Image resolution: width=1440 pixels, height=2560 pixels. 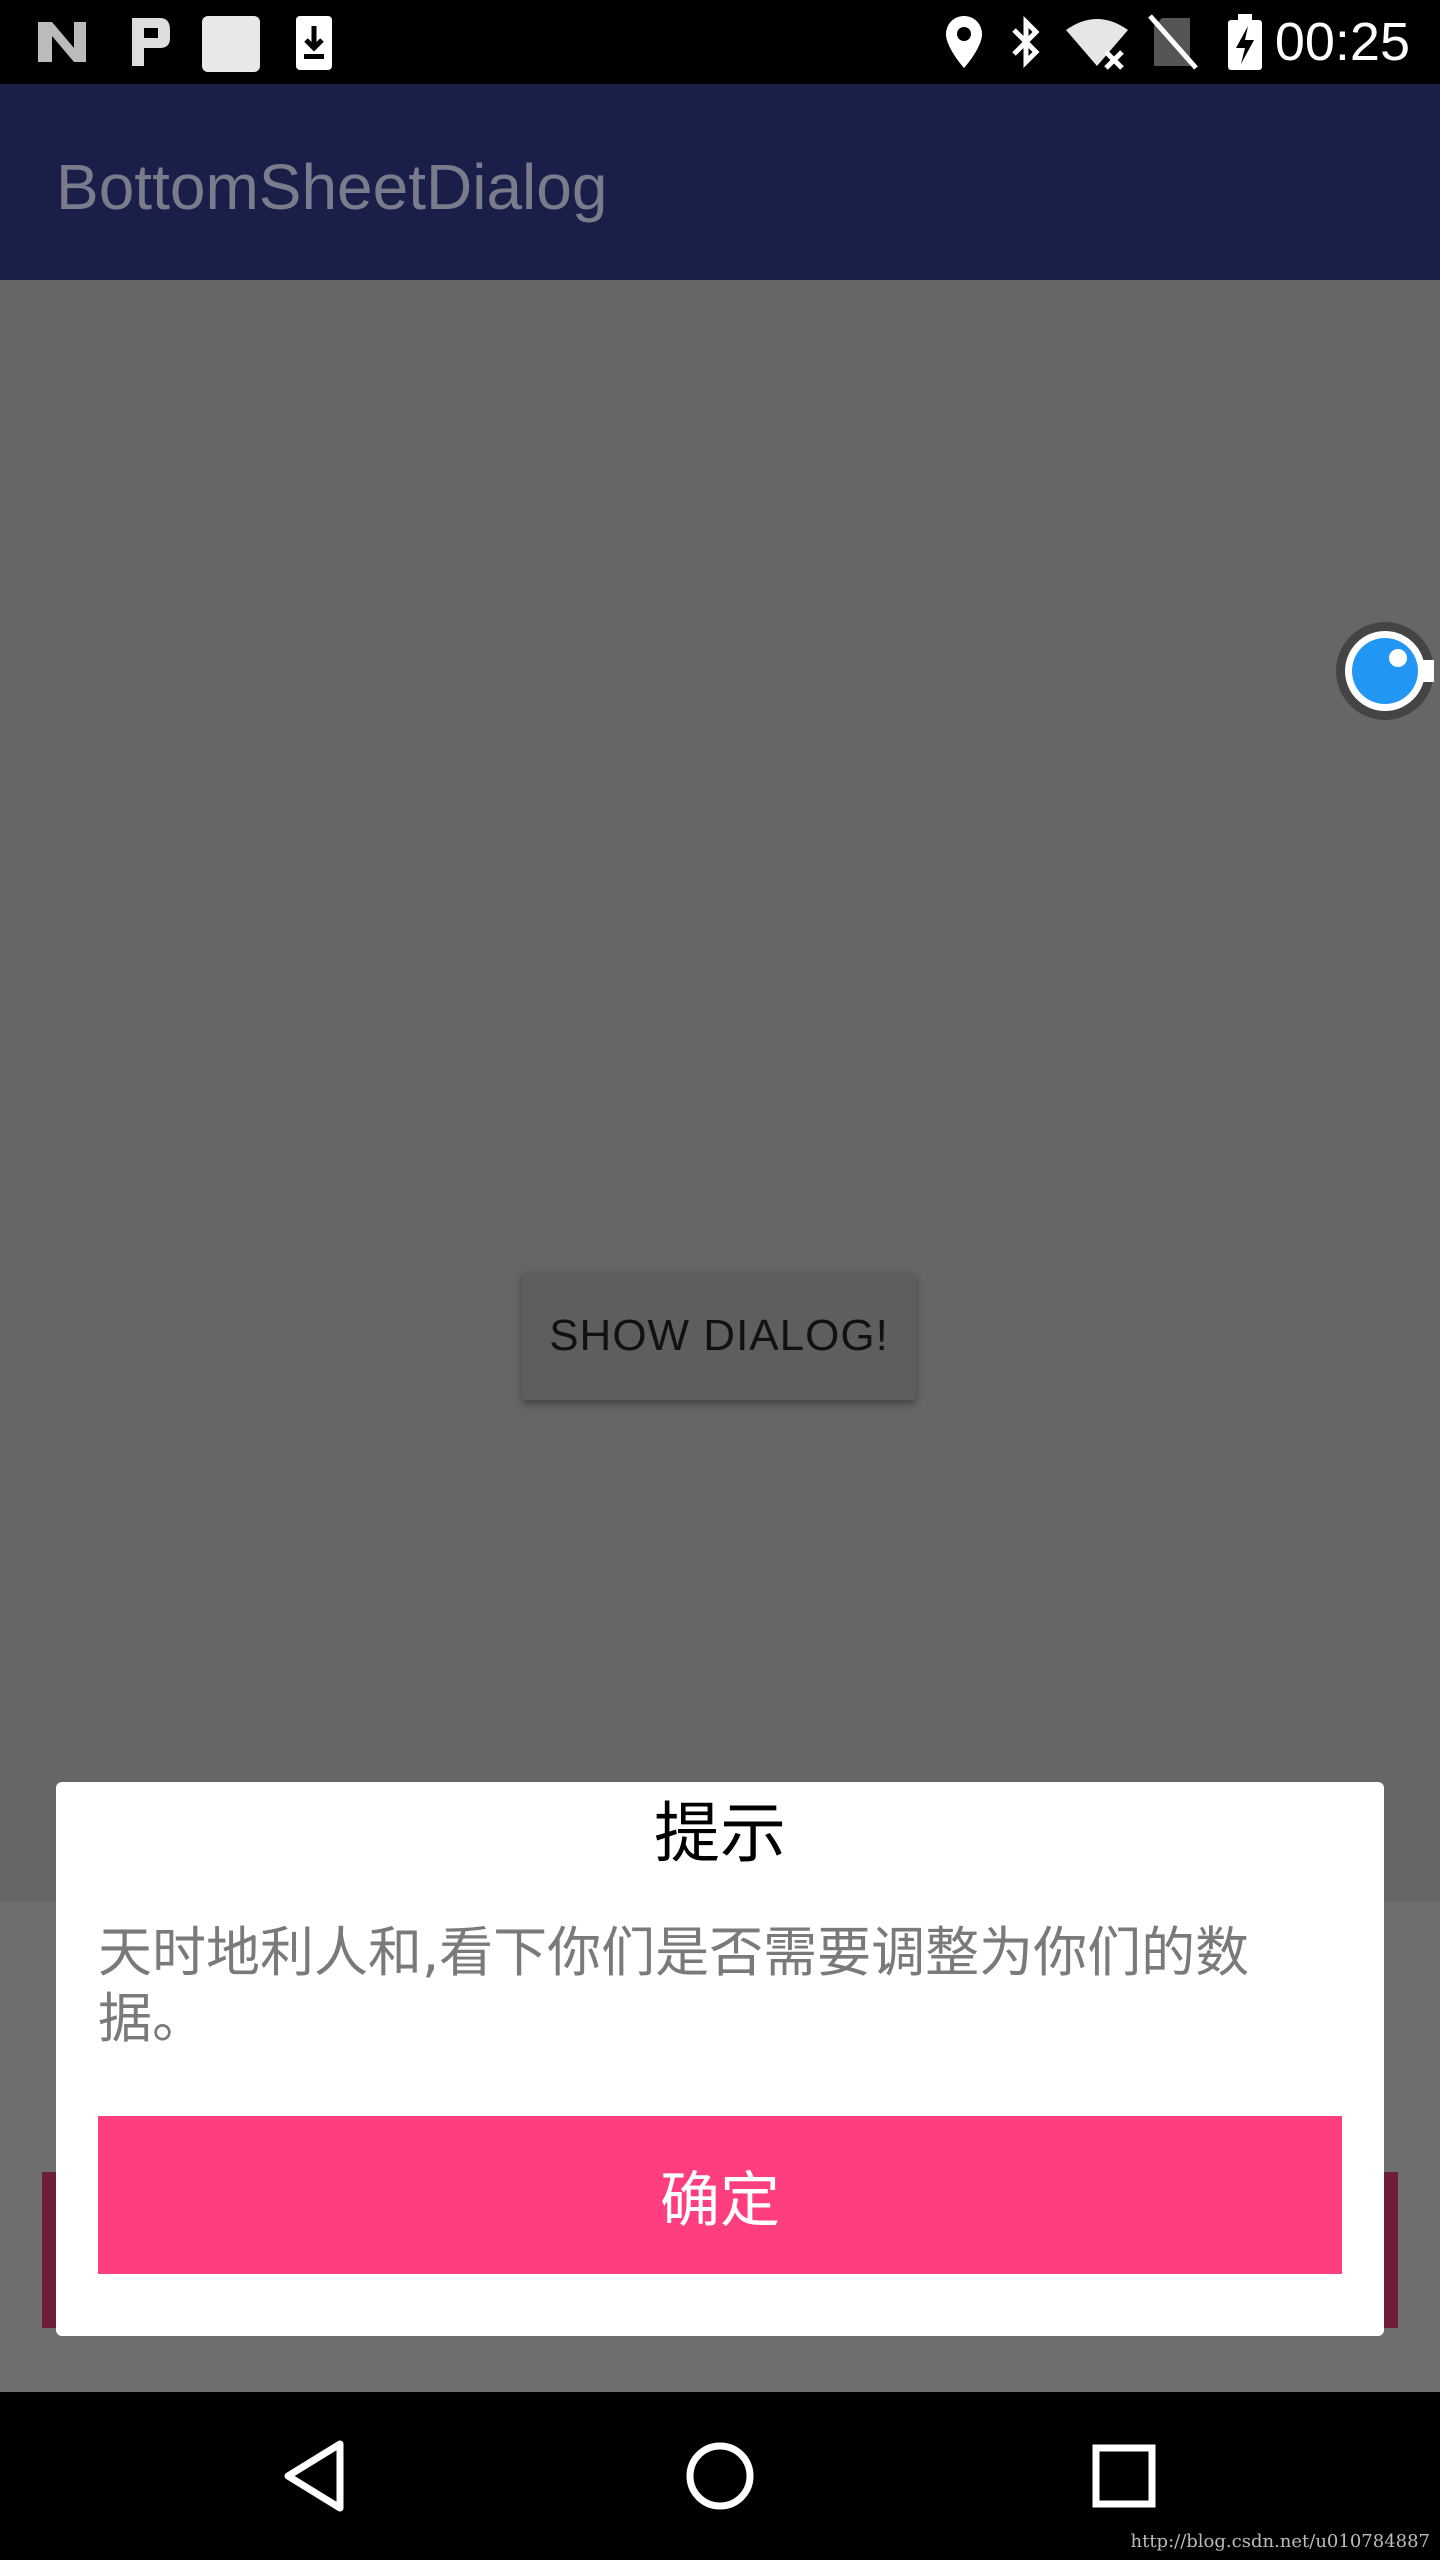 I want to click on n-preview-icon, so click(x=62, y=42).